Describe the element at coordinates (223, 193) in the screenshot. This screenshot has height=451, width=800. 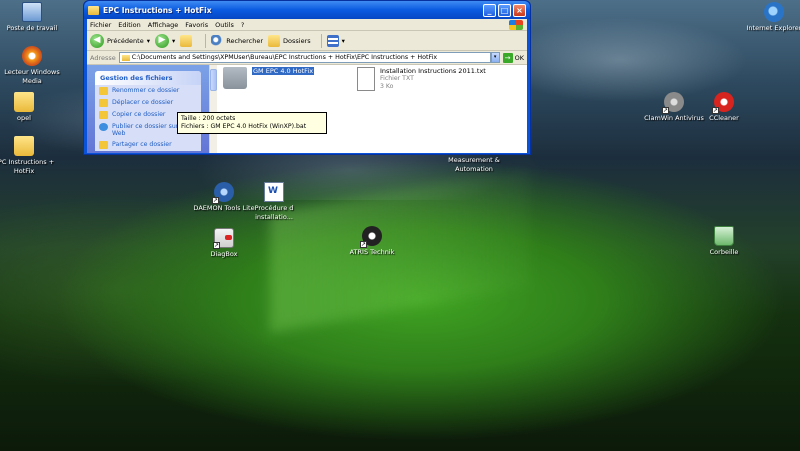
I see `daemon-tools-icon: ↗` at that location.